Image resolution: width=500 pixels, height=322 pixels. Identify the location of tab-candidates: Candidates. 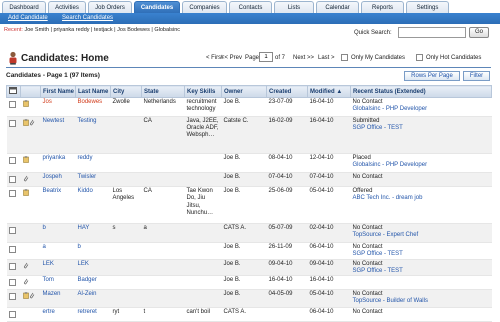
(157, 7).